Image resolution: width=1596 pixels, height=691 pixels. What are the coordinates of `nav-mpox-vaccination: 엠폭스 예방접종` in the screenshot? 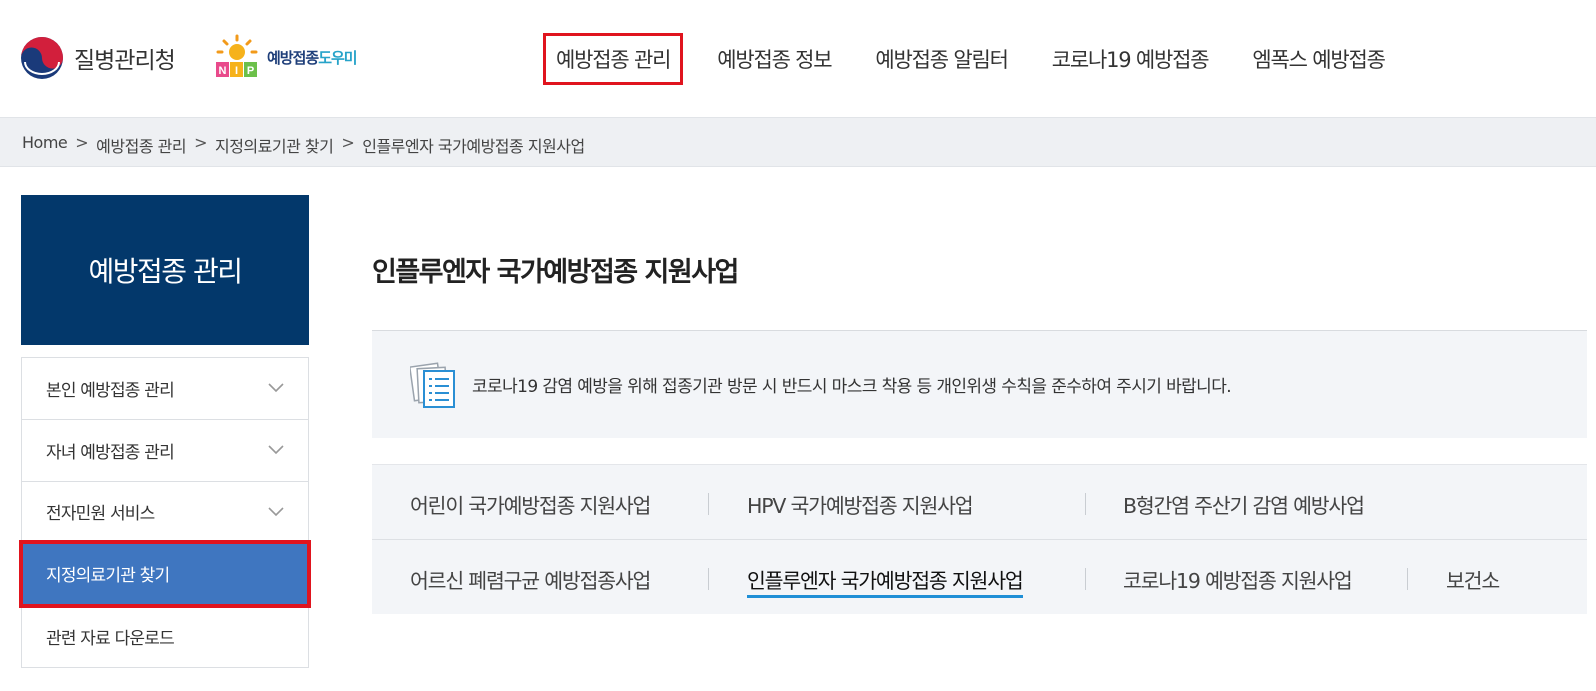 It's located at (1319, 59).